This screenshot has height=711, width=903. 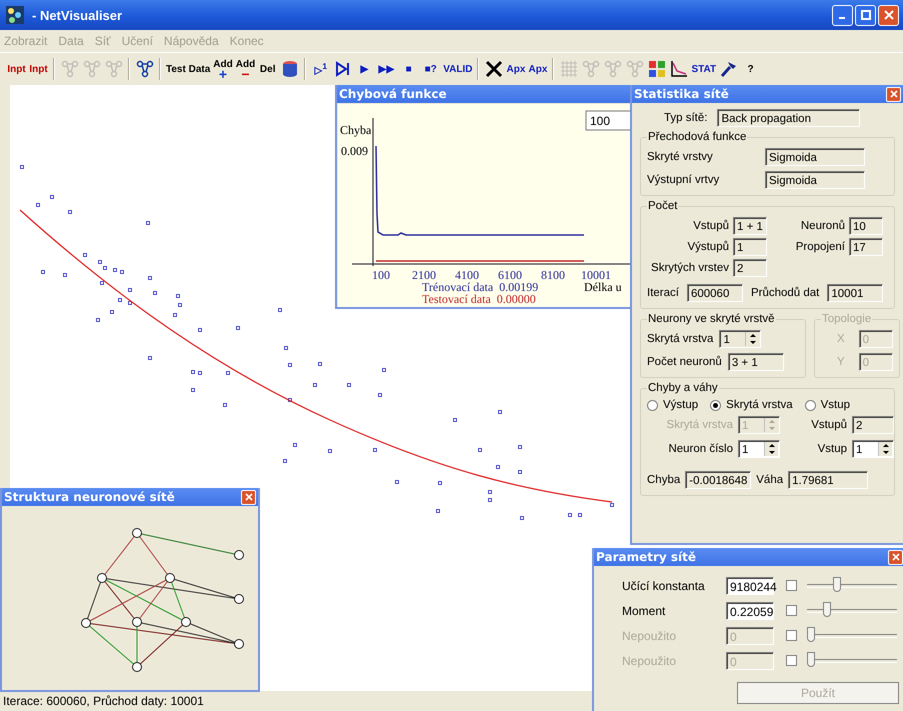 What do you see at coordinates (458, 69) in the screenshot?
I see `toolbar-button: VALID` at bounding box center [458, 69].